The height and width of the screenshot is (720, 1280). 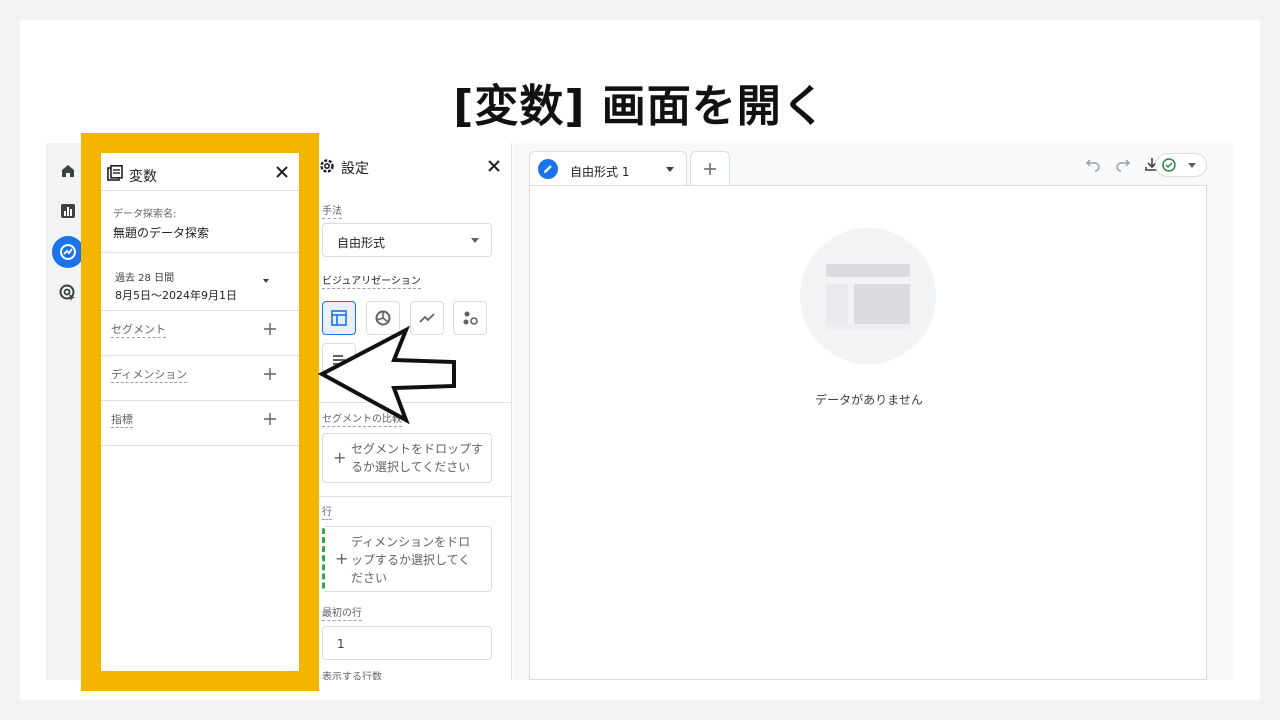 I want to click on home-icon, so click(x=68, y=171).